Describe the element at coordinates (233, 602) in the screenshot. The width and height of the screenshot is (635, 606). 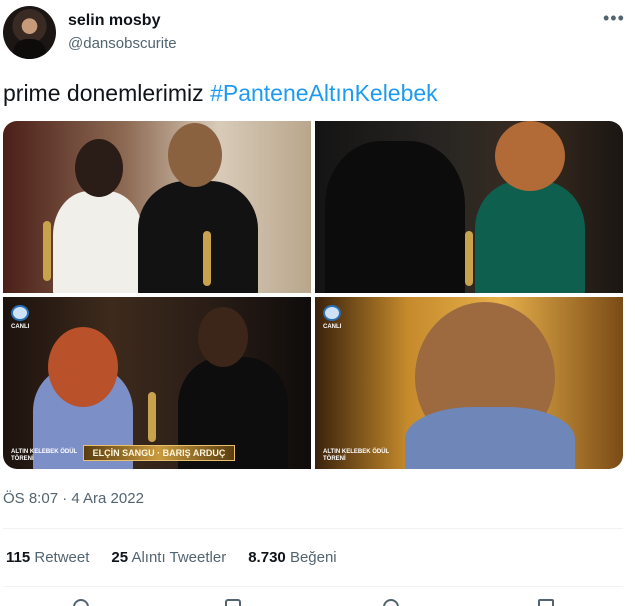
I see `retweet-icon` at that location.